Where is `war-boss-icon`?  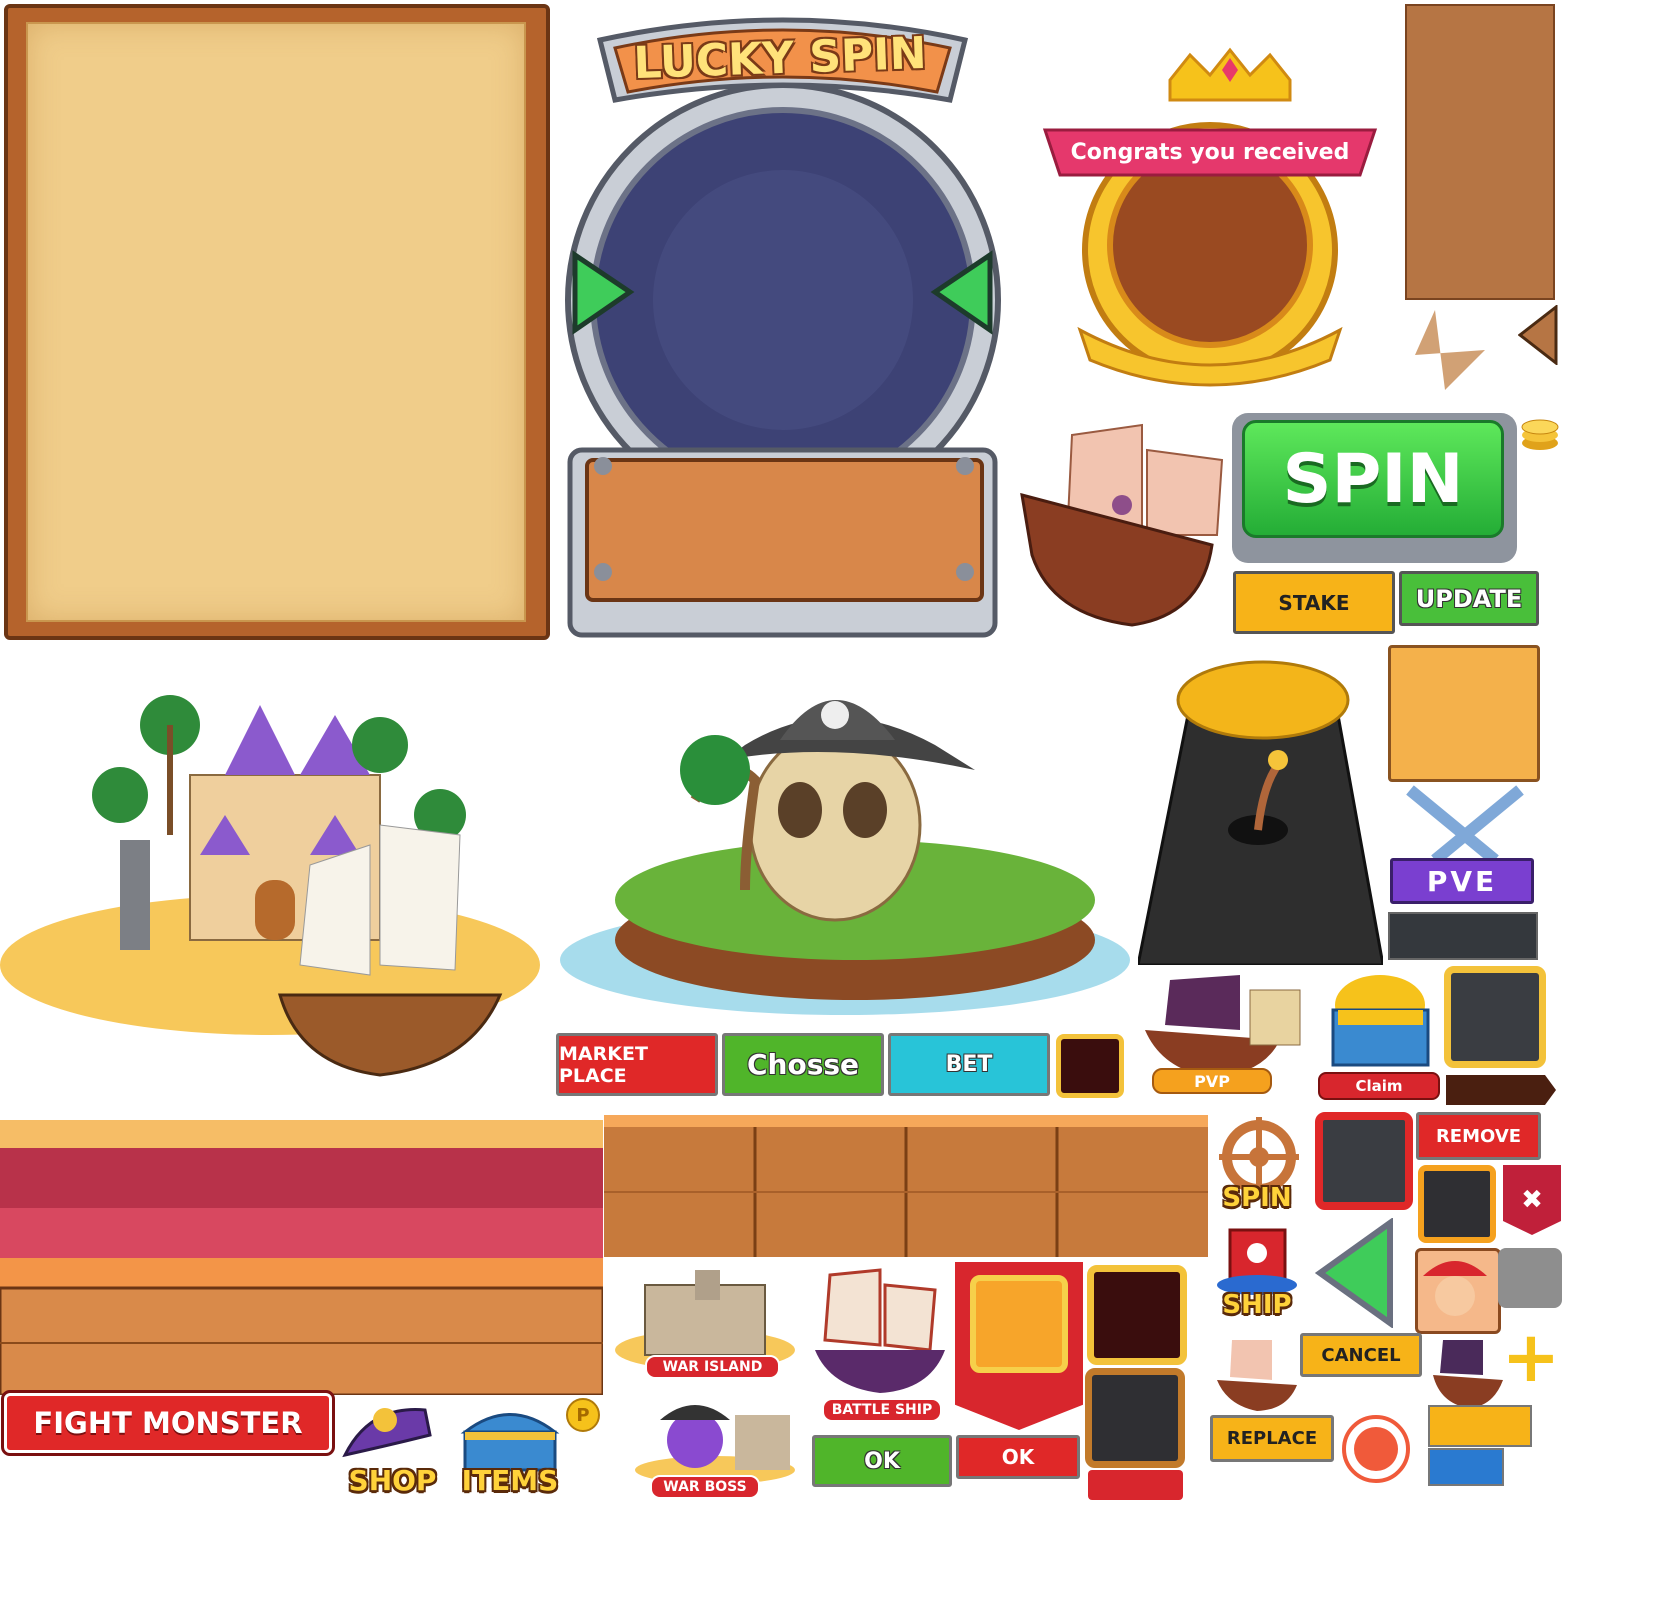
war-boss-icon is located at coordinates (715, 1440).